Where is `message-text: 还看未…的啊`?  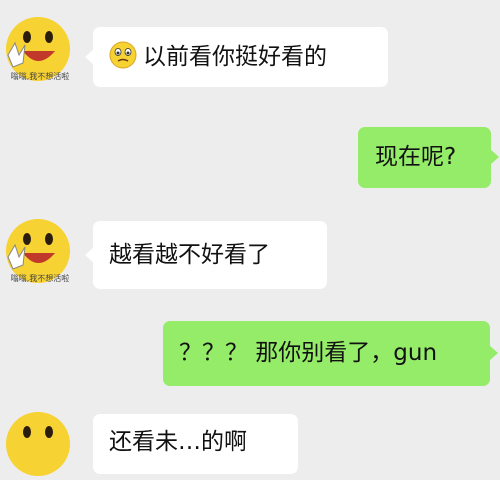 message-text: 还看未…的啊 is located at coordinates (178, 442).